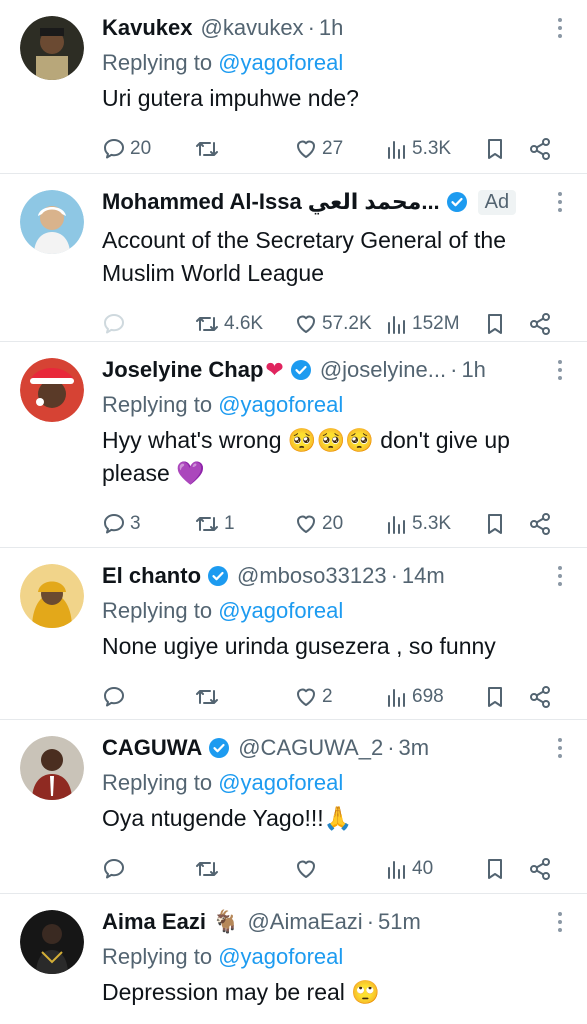 The height and width of the screenshot is (1024, 587). What do you see at coordinates (135, 523) in the screenshot?
I see `reply-count: 3` at bounding box center [135, 523].